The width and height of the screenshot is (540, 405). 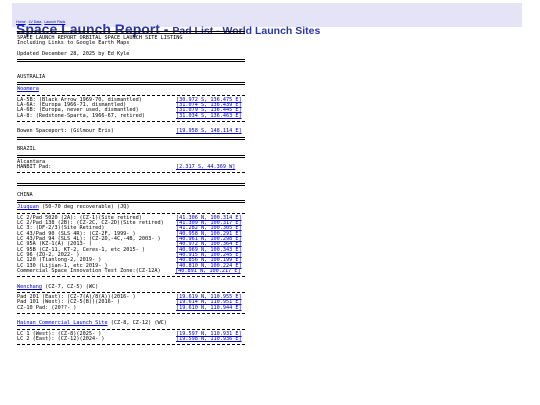 I want to click on pad-row: HANBIT Pad: [2.317 S, 44.369 W], so click(x=132, y=166).